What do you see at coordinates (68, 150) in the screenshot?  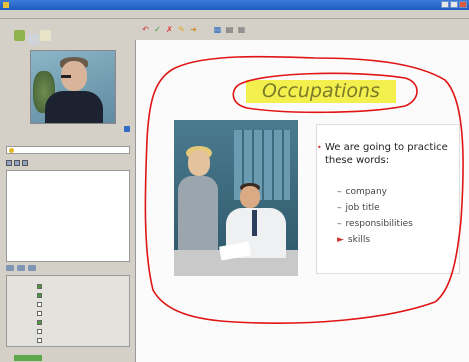 I see `participant-row` at bounding box center [68, 150].